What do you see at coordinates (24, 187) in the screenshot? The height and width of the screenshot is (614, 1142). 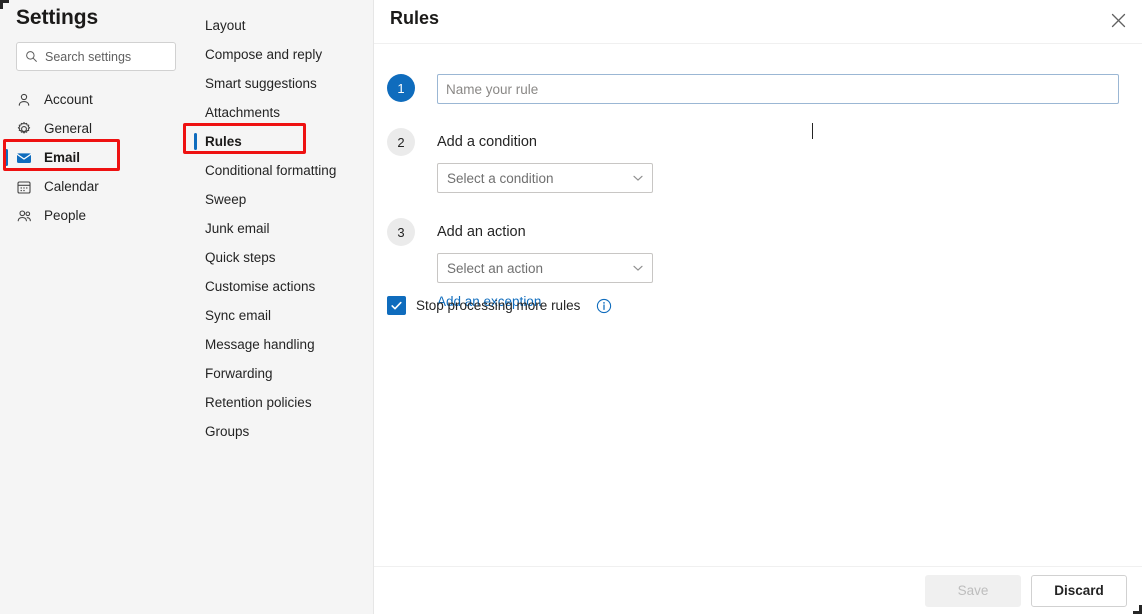 I see `calendar-icon` at bounding box center [24, 187].